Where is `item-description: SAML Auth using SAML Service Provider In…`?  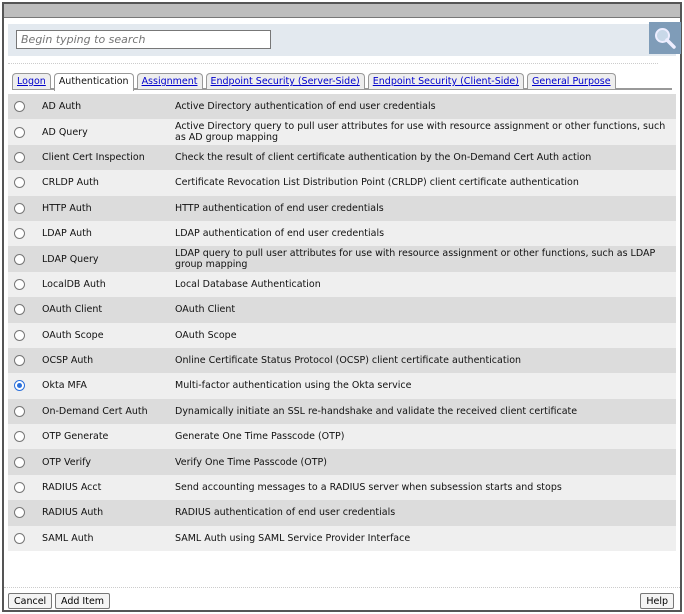 item-description: SAML Auth using SAML Service Provider In… is located at coordinates (293, 538).